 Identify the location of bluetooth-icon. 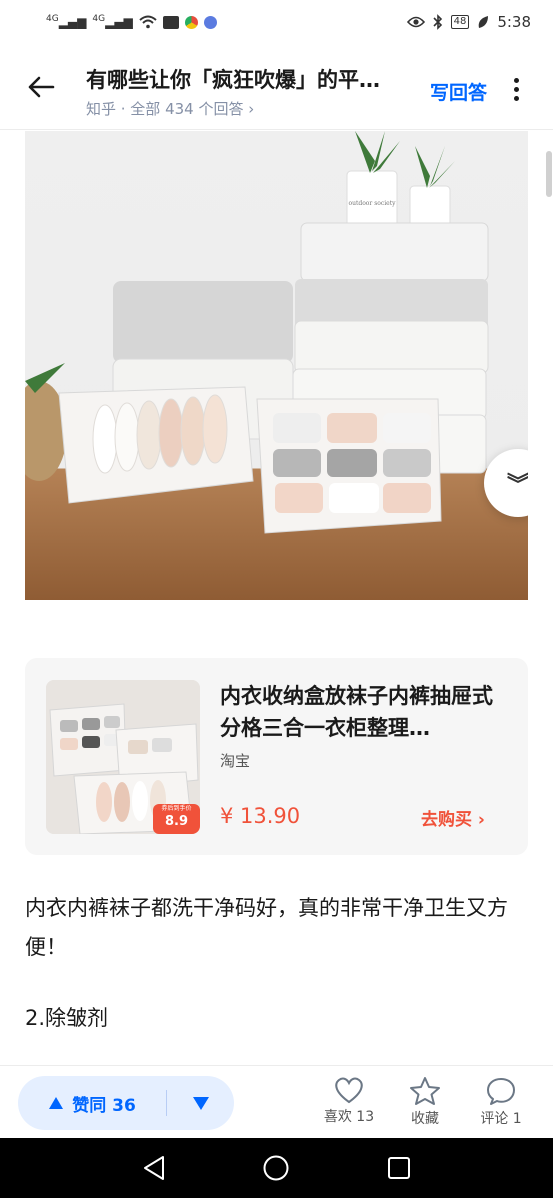
(437, 22).